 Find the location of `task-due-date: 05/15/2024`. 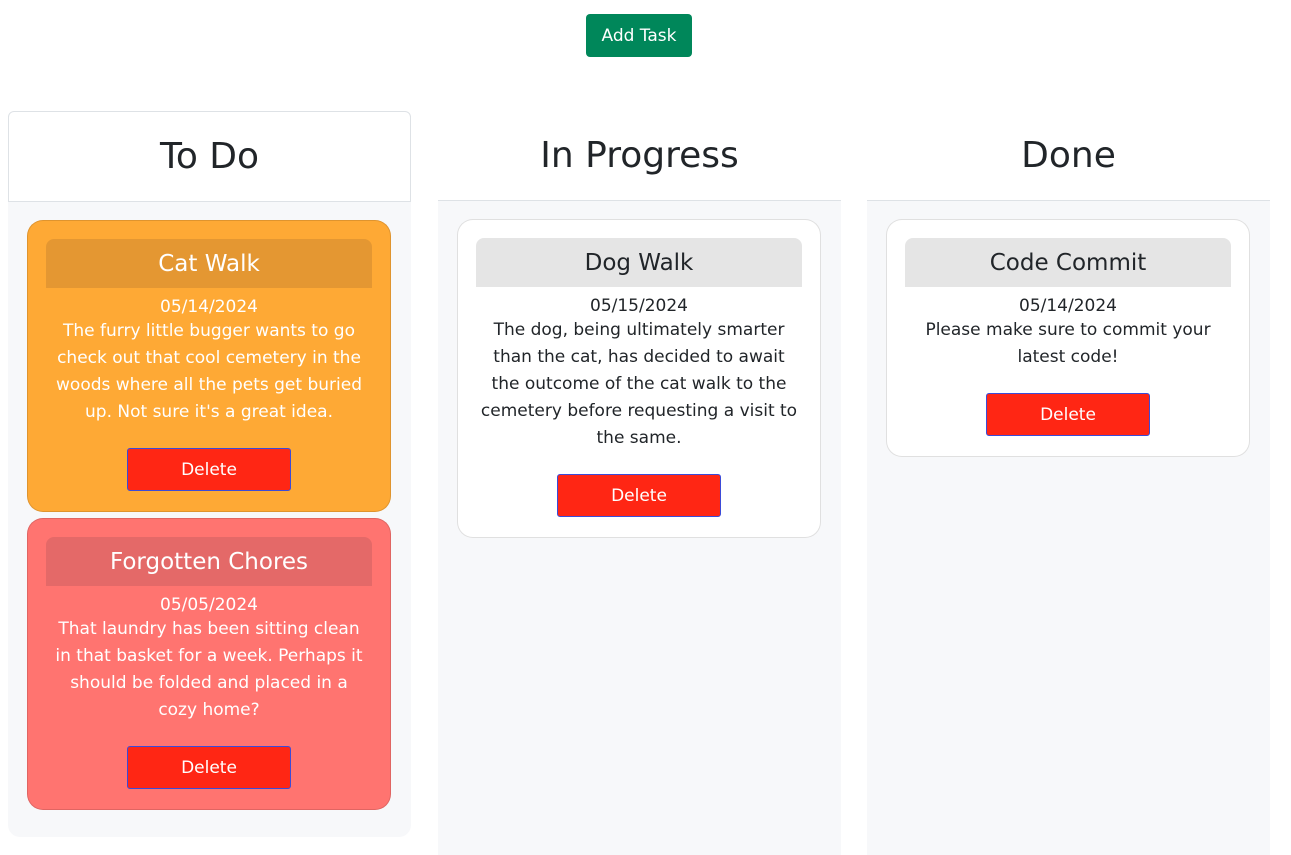

task-due-date: 05/15/2024 is located at coordinates (639, 306).